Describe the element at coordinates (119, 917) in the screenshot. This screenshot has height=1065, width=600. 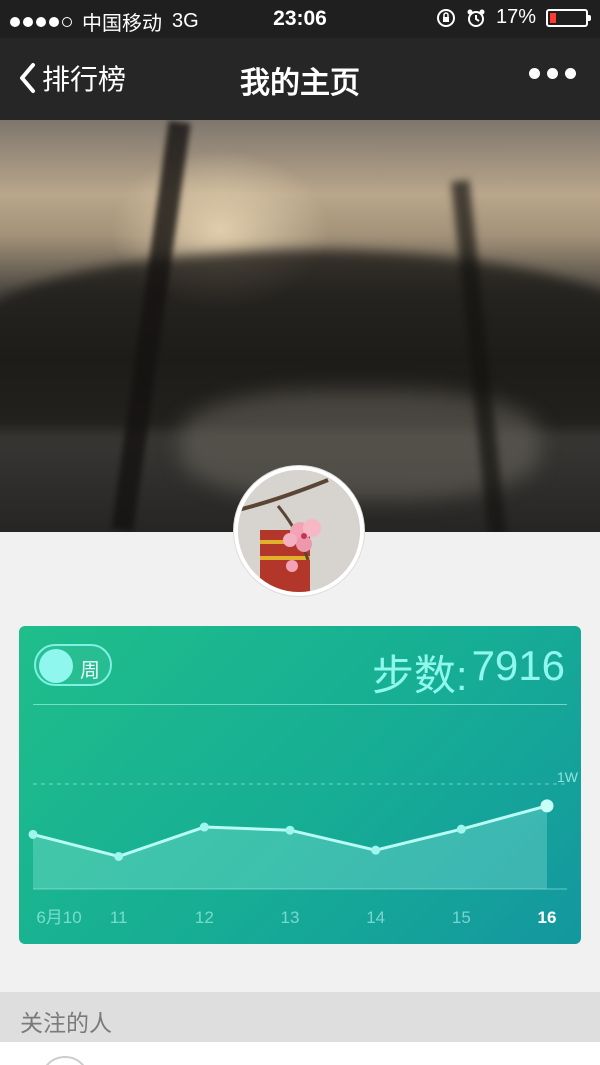
I see `x-tick-label: 11` at that location.